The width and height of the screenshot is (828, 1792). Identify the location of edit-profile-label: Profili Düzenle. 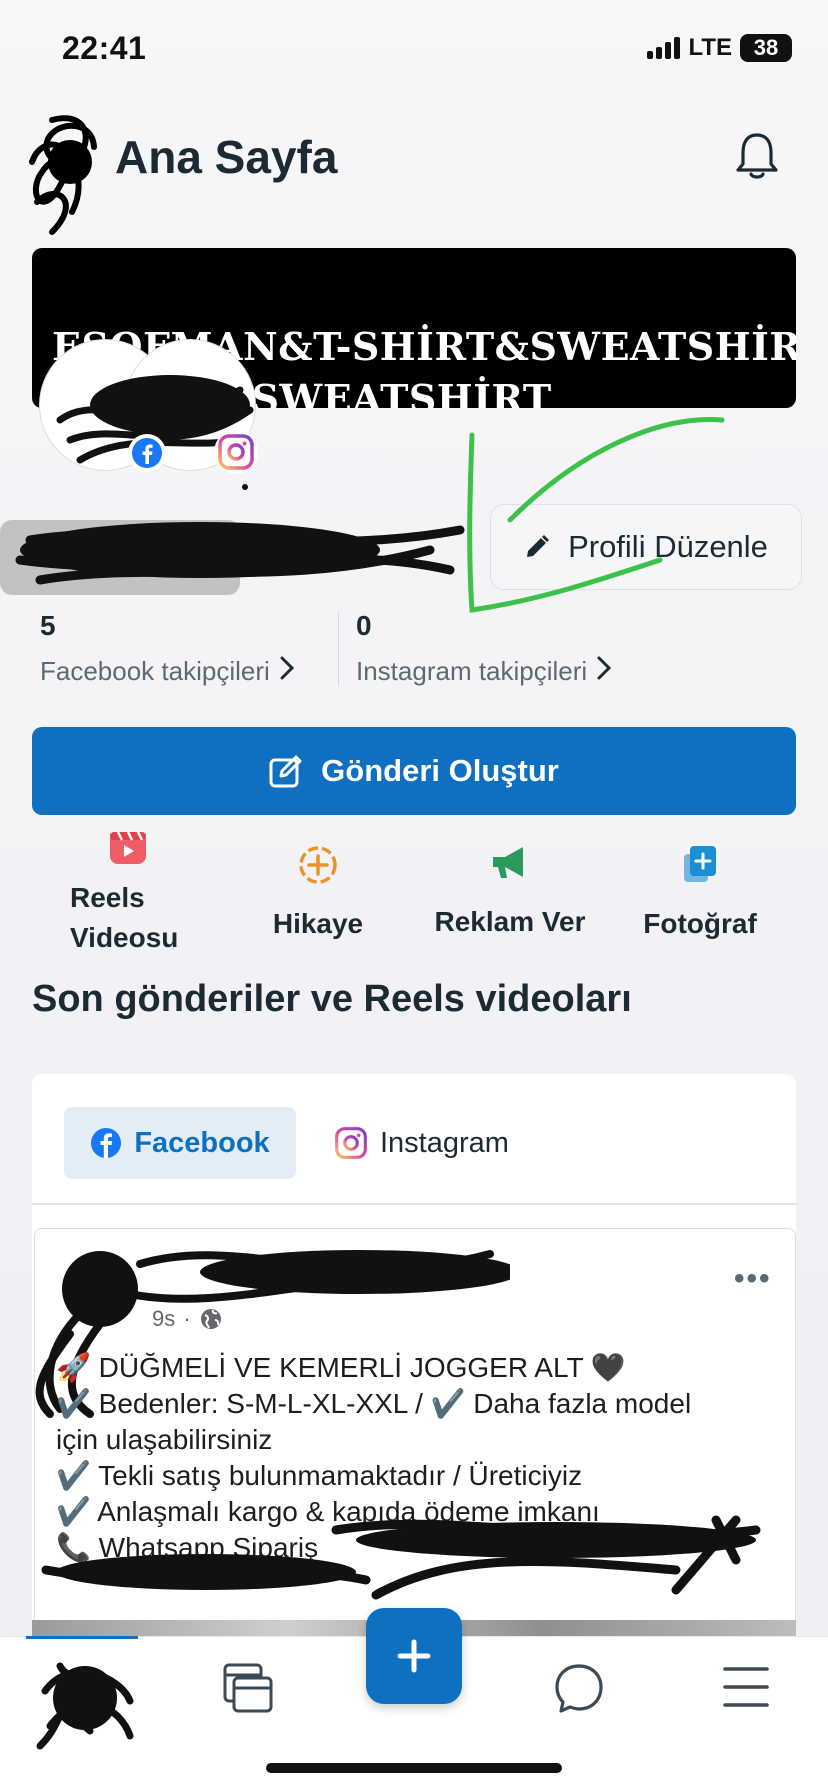
(668, 546).